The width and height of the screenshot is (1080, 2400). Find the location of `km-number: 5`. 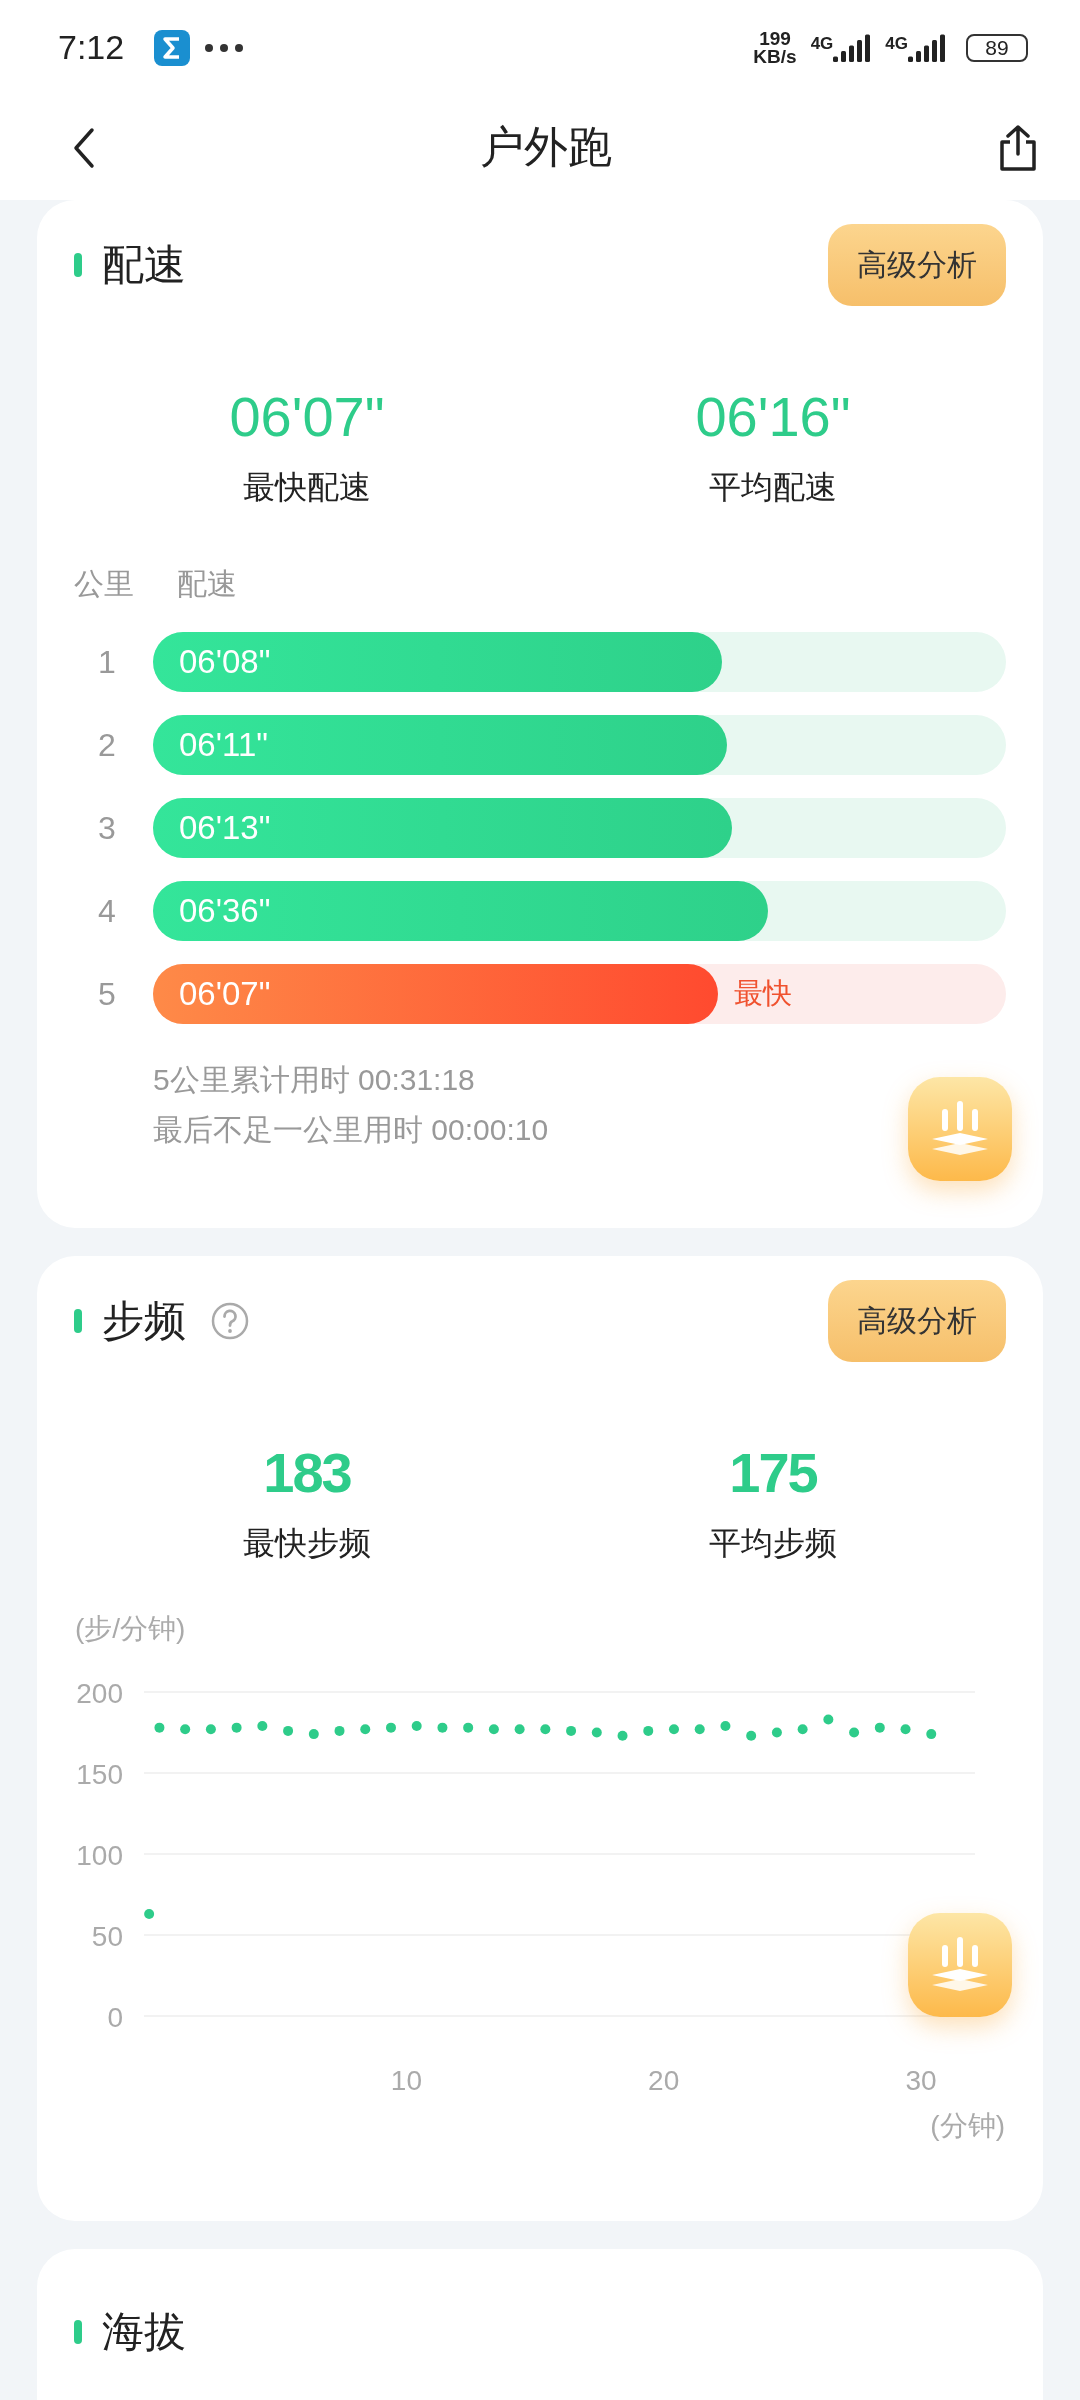

km-number: 5 is located at coordinates (107, 994).